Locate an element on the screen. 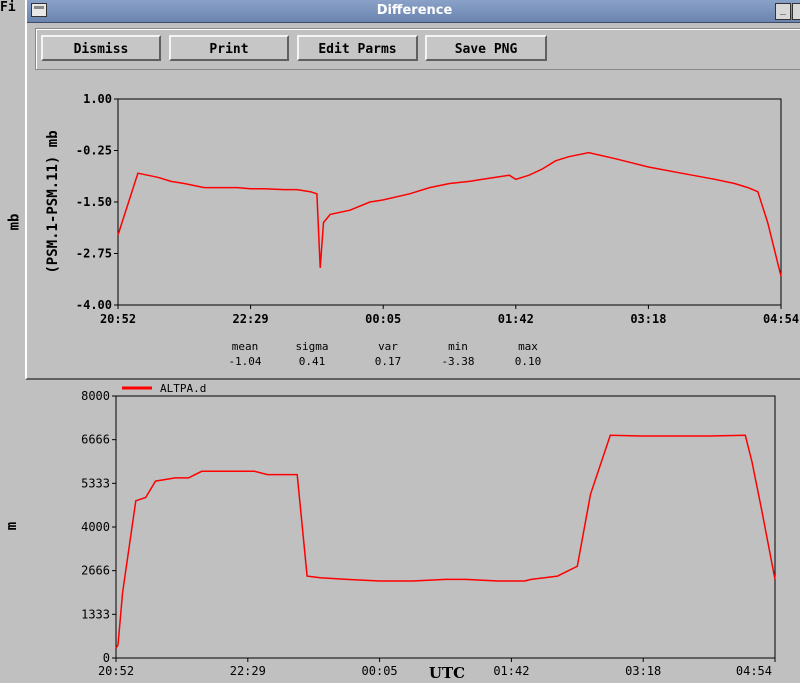  diff-xtick-label: 04:54 is located at coordinates (781, 319).